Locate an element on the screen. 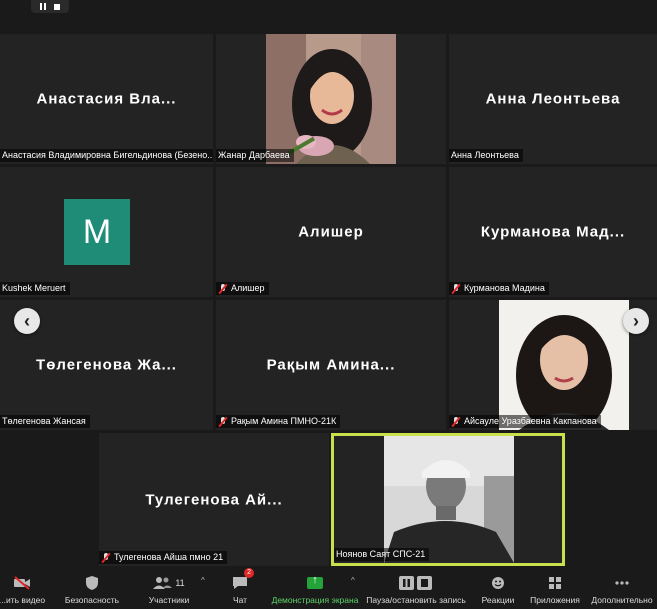 The image size is (657, 609). participant-label-text: Kushek Meruert is located at coordinates (34, 288).